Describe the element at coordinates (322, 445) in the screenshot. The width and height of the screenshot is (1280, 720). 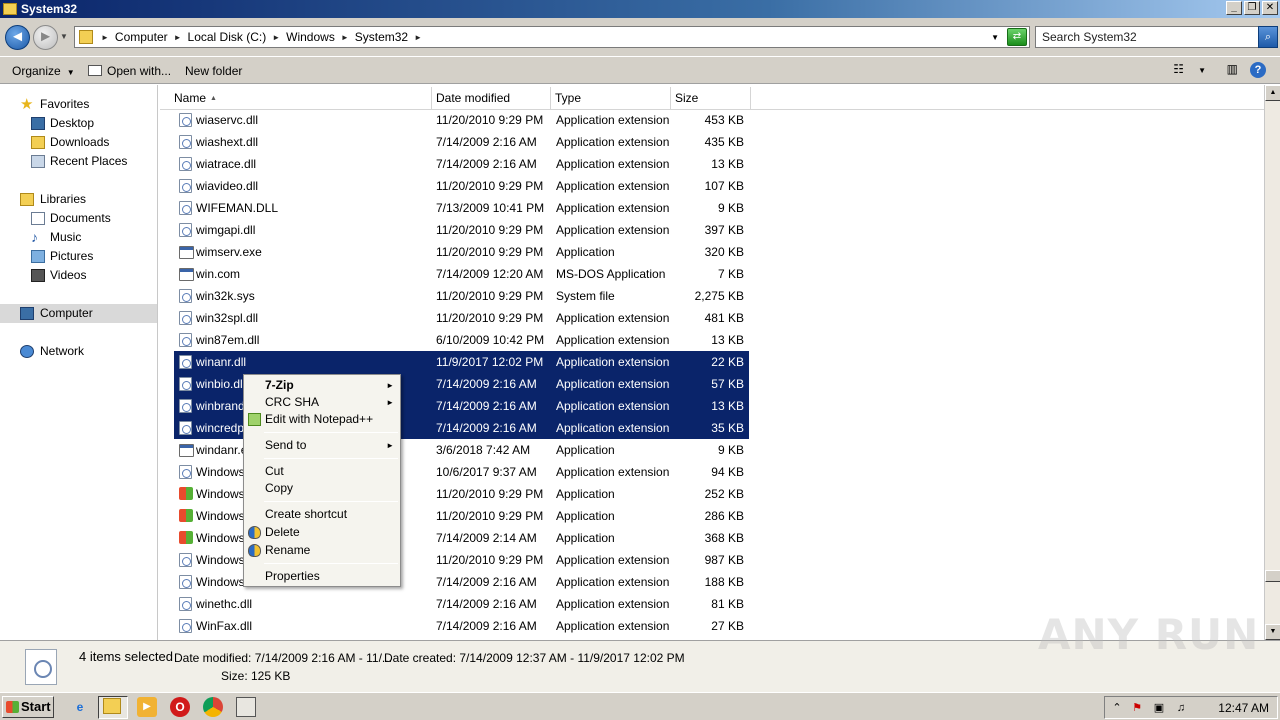
I see `menu-item-send-to: Send to ►` at that location.